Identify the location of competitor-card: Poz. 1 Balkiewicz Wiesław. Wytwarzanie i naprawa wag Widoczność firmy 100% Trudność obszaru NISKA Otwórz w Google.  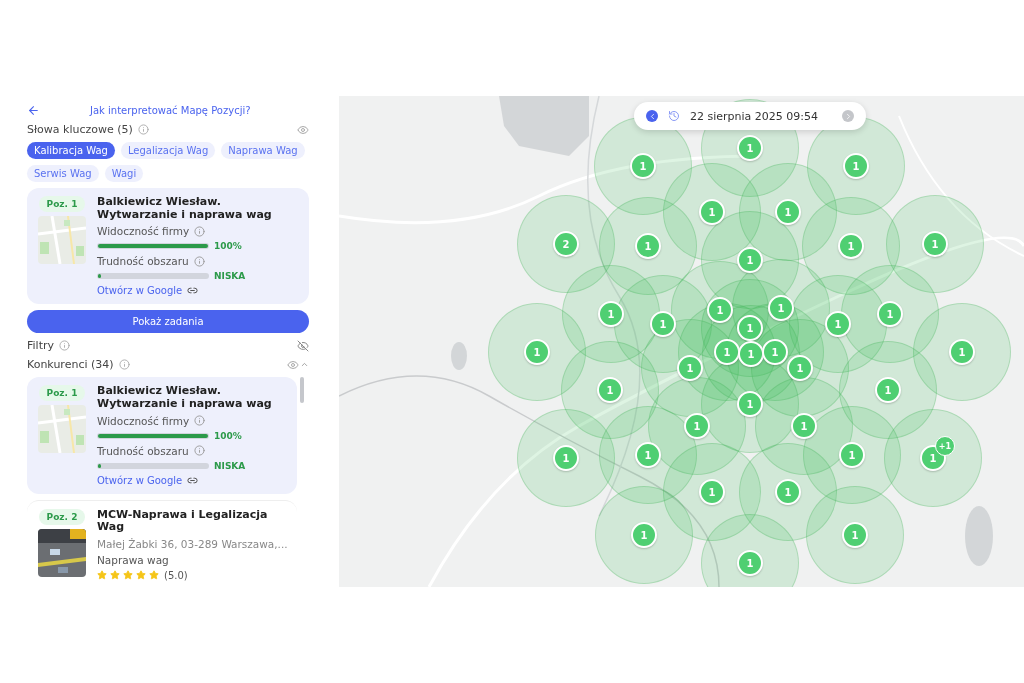
(162, 435).